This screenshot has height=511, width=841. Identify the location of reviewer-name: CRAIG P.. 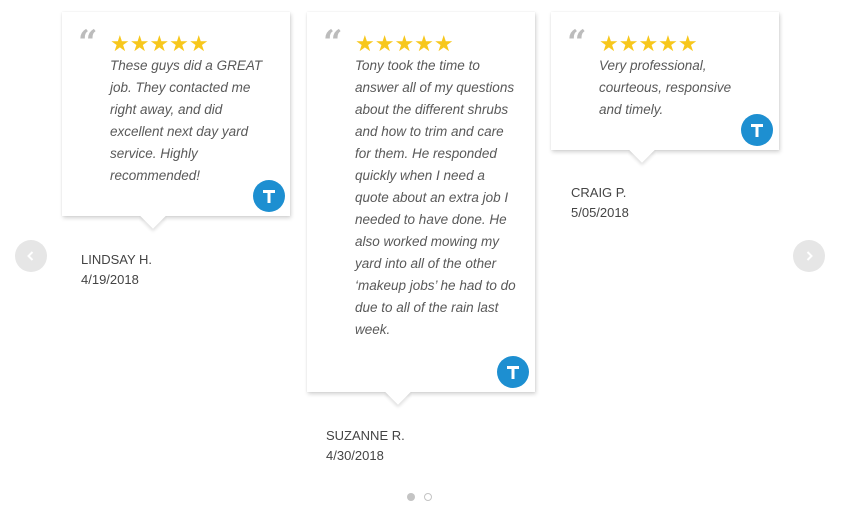
(599, 192).